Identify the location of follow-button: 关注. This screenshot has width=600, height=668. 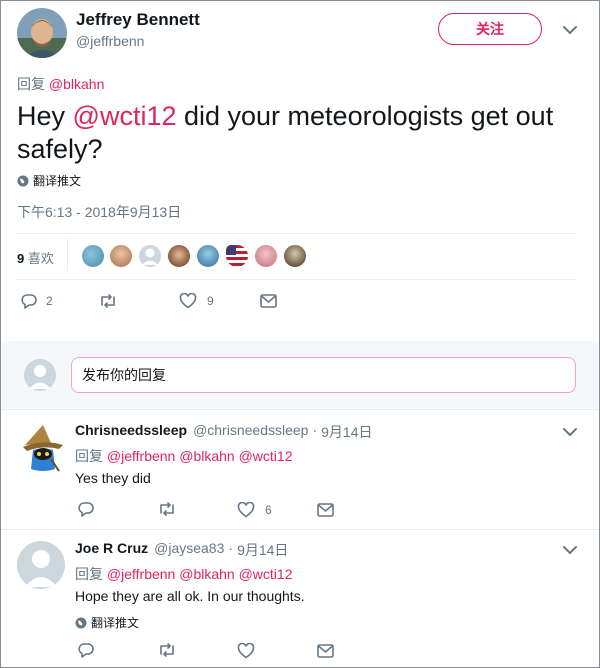
(490, 29).